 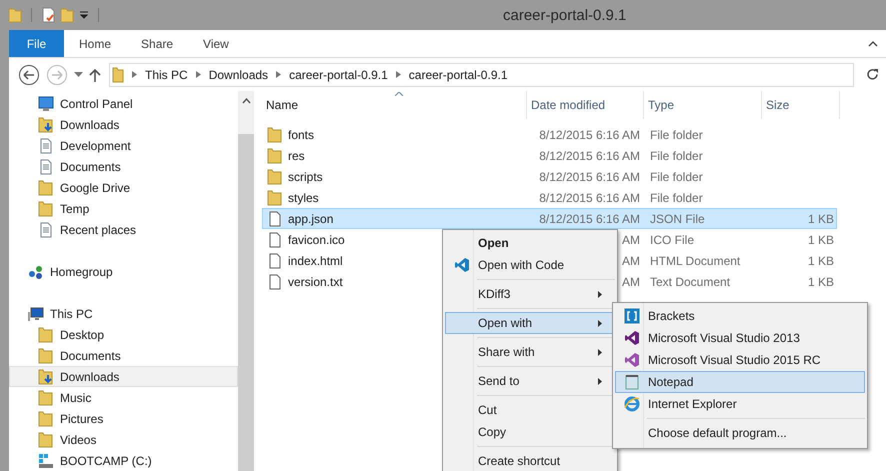 I want to click on control-panel-icon, so click(x=46, y=104).